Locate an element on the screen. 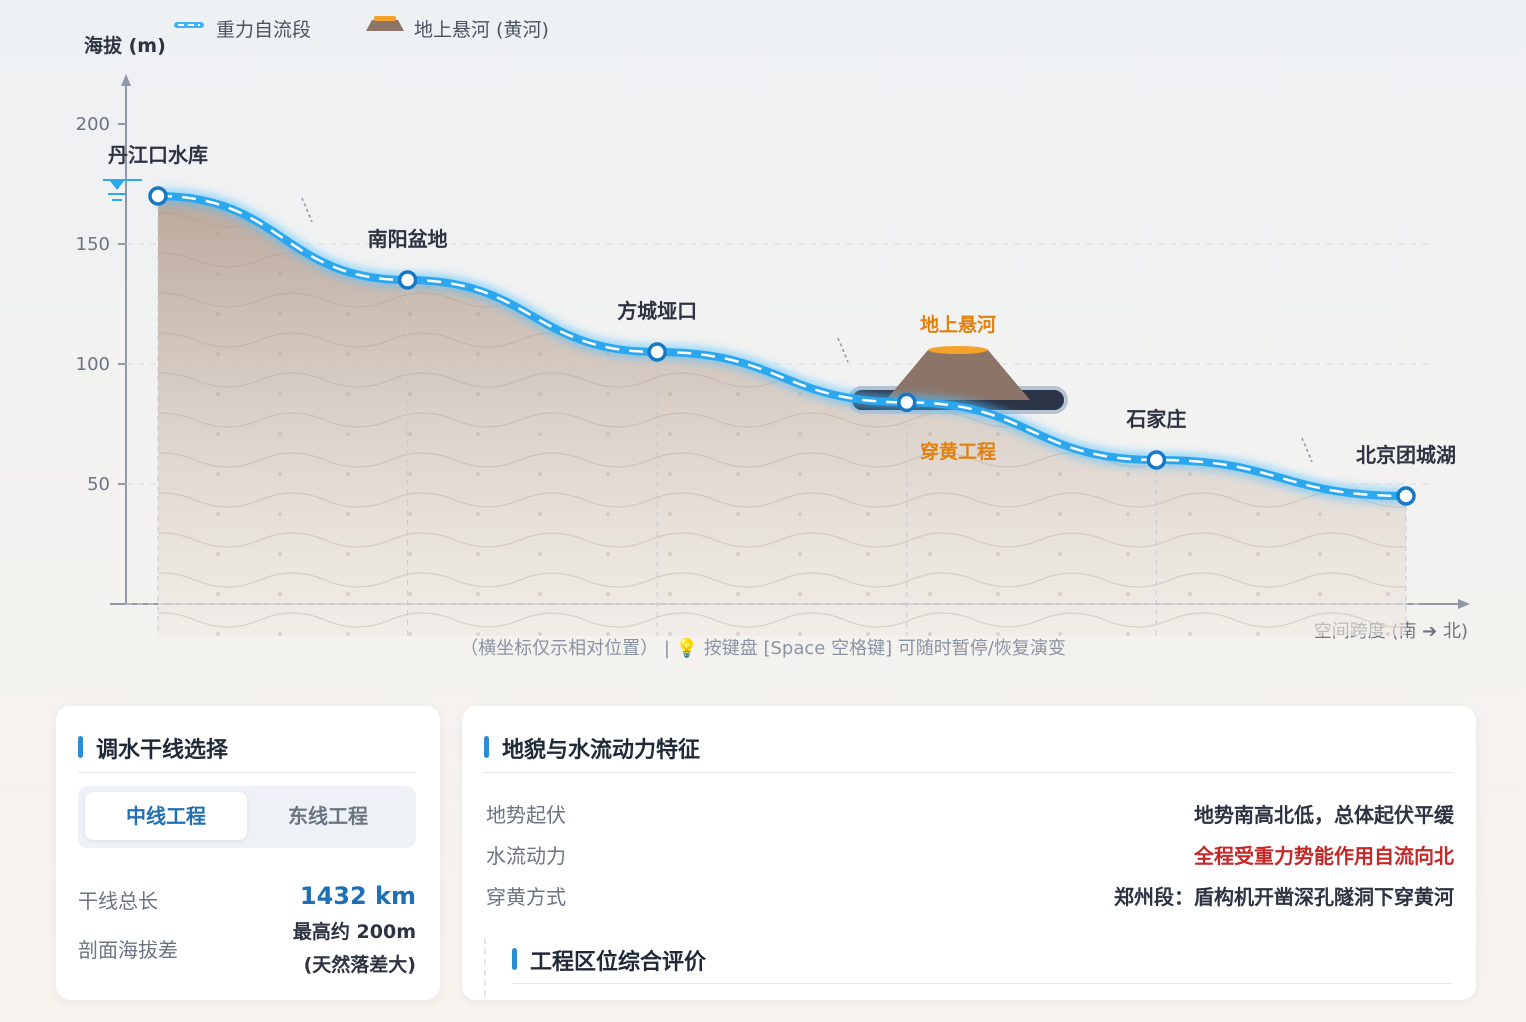 This screenshot has width=1526, height=1022. y-tick-label: 200 is located at coordinates (93, 124).